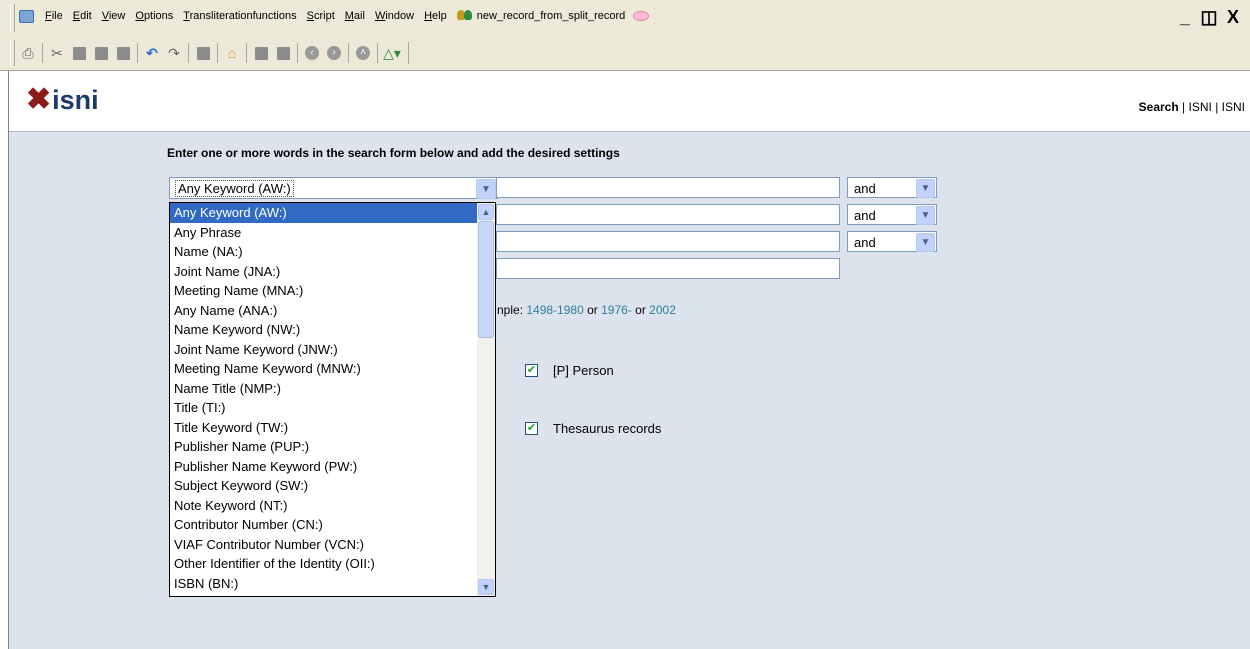  Describe the element at coordinates (203, 53) in the screenshot. I see `save-icon` at that location.